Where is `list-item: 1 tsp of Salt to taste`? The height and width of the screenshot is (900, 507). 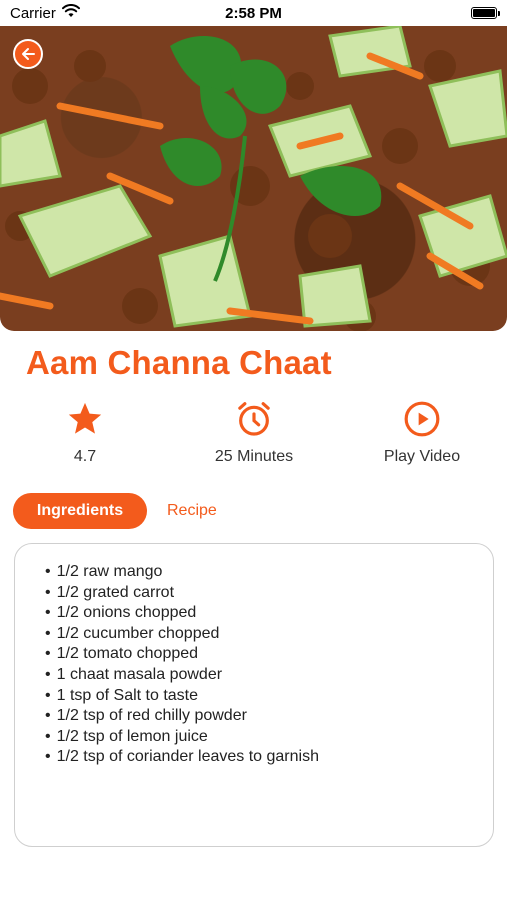 list-item: 1 tsp of Salt to taste is located at coordinates (269, 696).